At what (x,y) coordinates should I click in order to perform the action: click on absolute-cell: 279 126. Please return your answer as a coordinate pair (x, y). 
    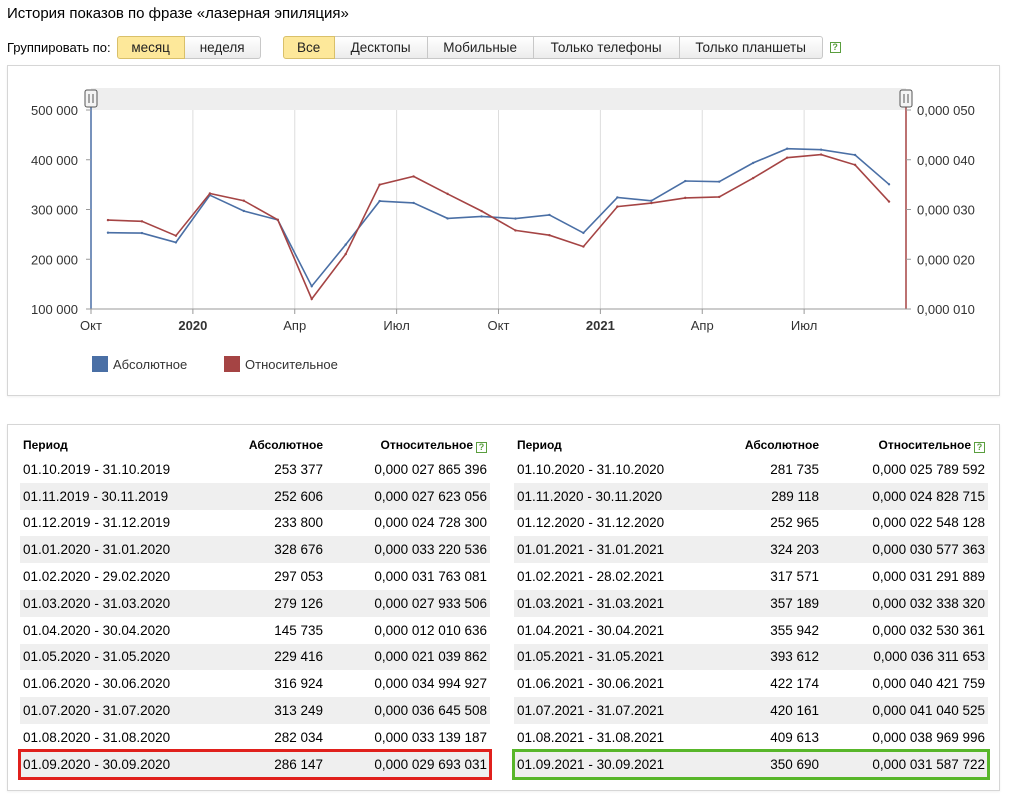
    Looking at the image, I should click on (273, 603).